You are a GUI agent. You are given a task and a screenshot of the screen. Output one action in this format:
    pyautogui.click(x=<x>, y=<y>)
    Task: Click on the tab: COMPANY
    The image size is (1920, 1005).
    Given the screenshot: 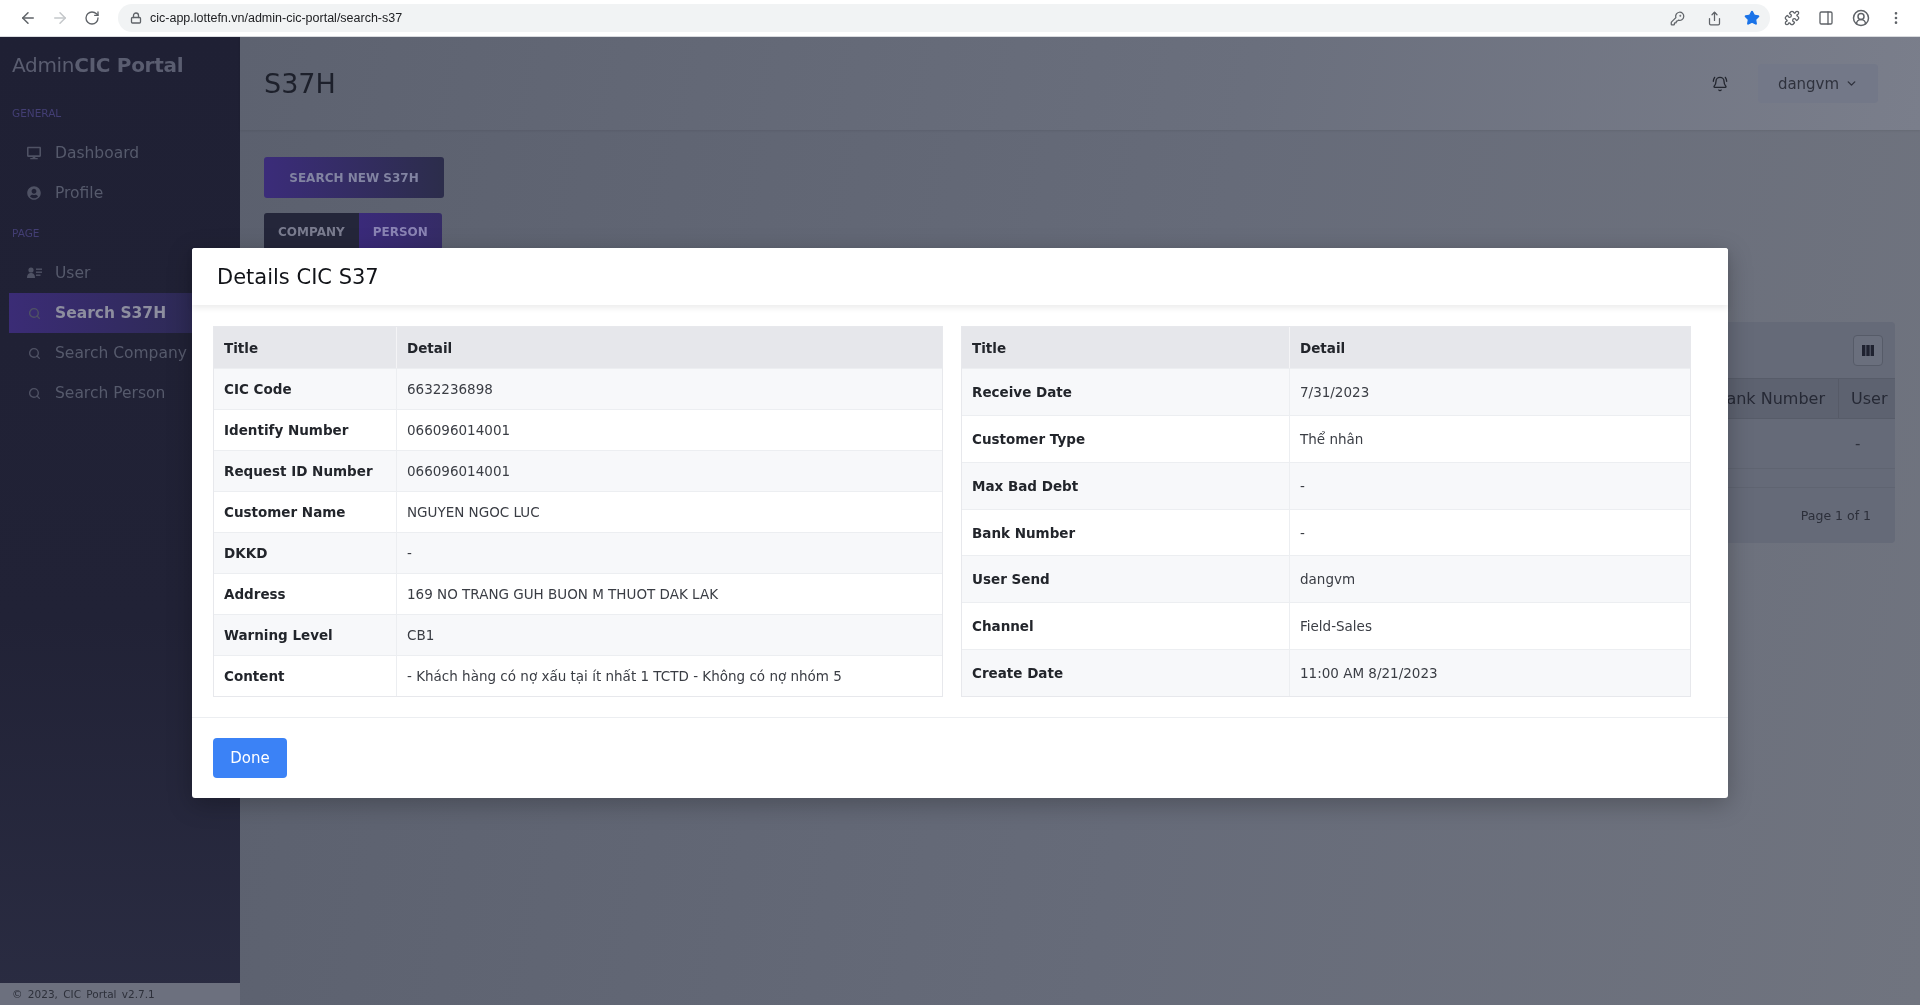 What is the action you would take?
    pyautogui.click(x=311, y=231)
    